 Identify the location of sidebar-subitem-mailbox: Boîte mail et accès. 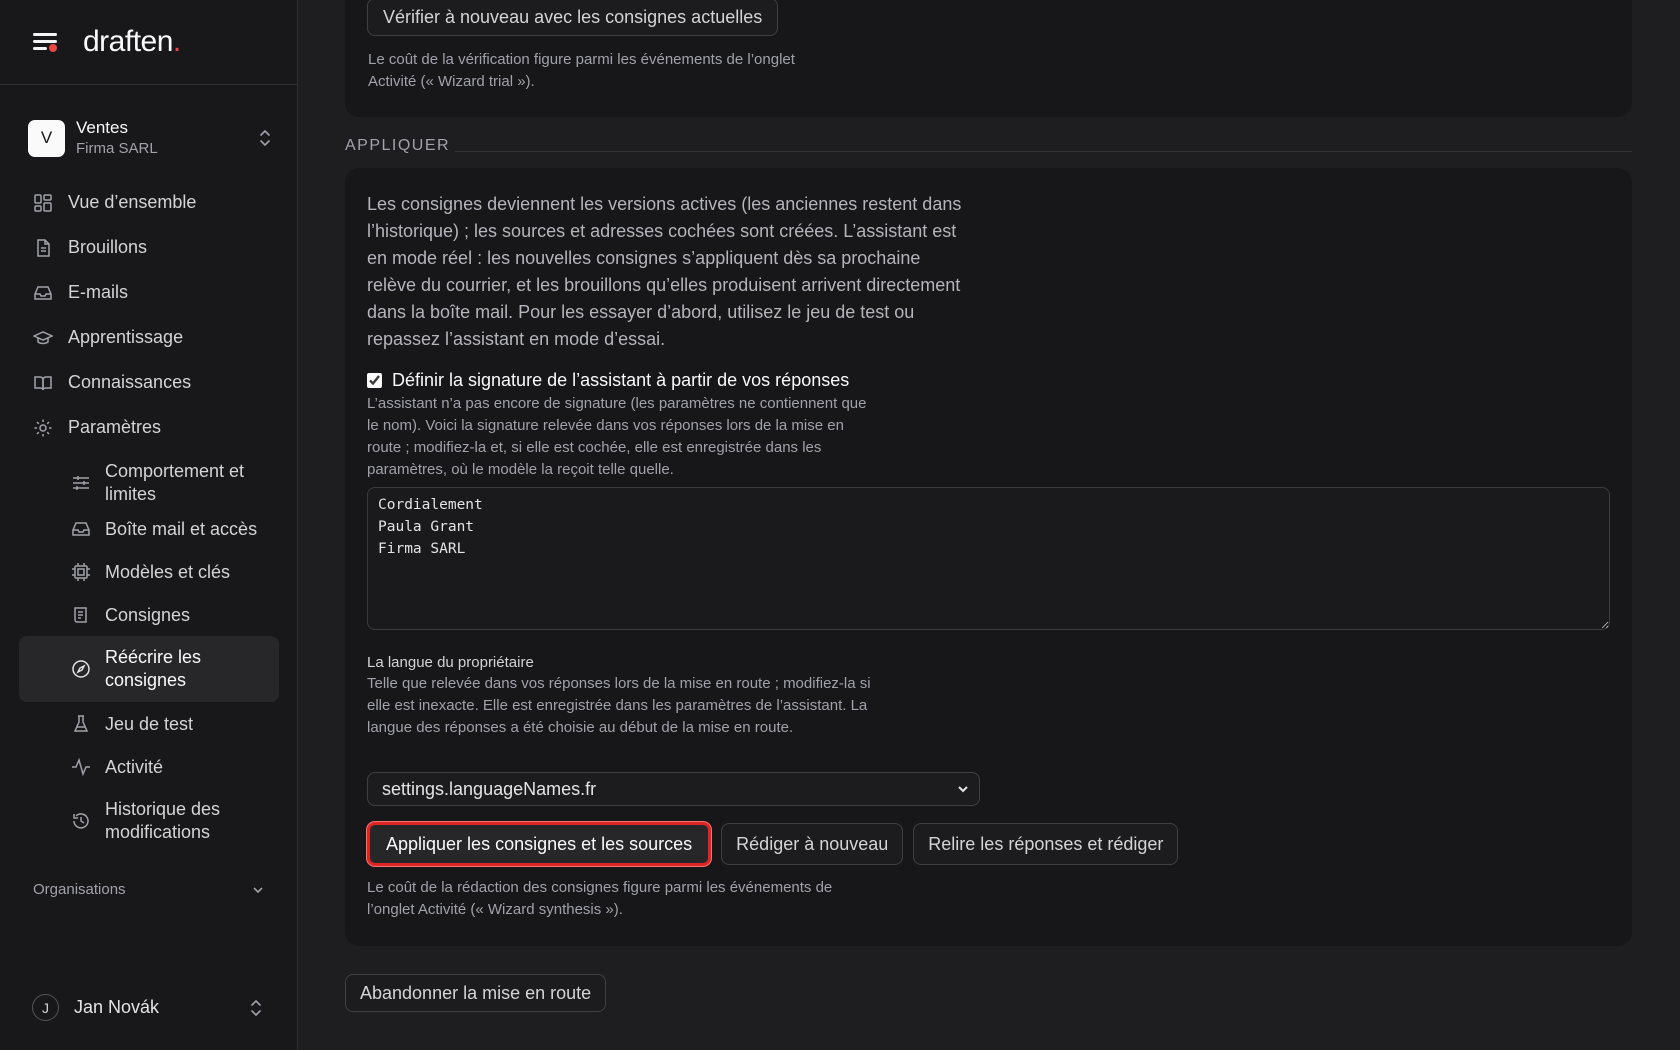
(149, 529).